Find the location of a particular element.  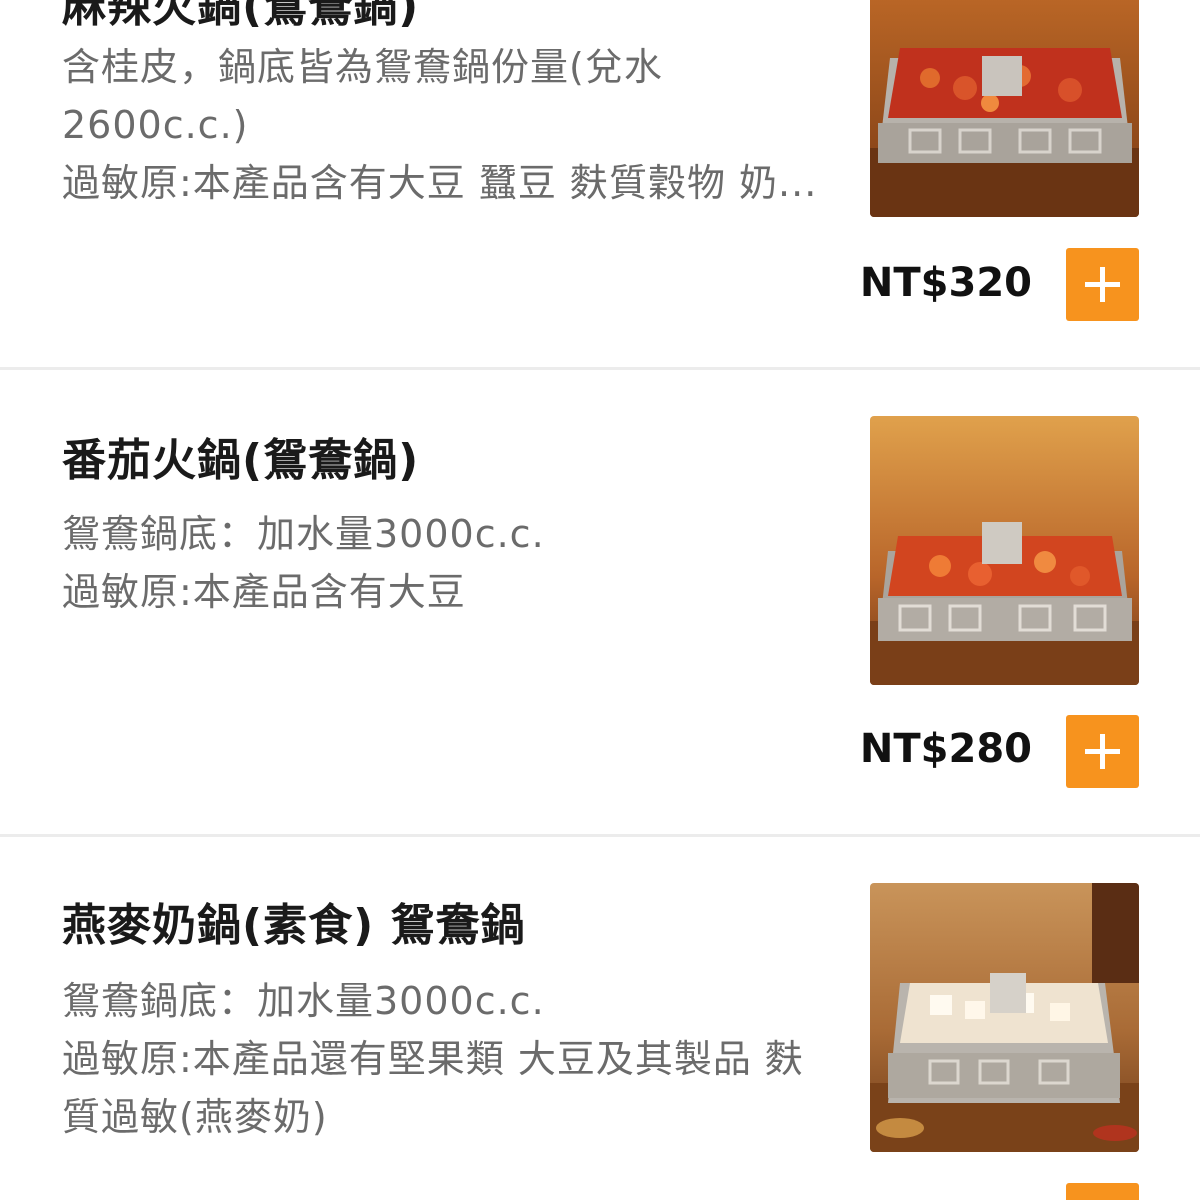

item-description: 鴛鴦鍋底：加水量3000c.c. 過敏原:本產品含有大豆 is located at coordinates (447, 563).